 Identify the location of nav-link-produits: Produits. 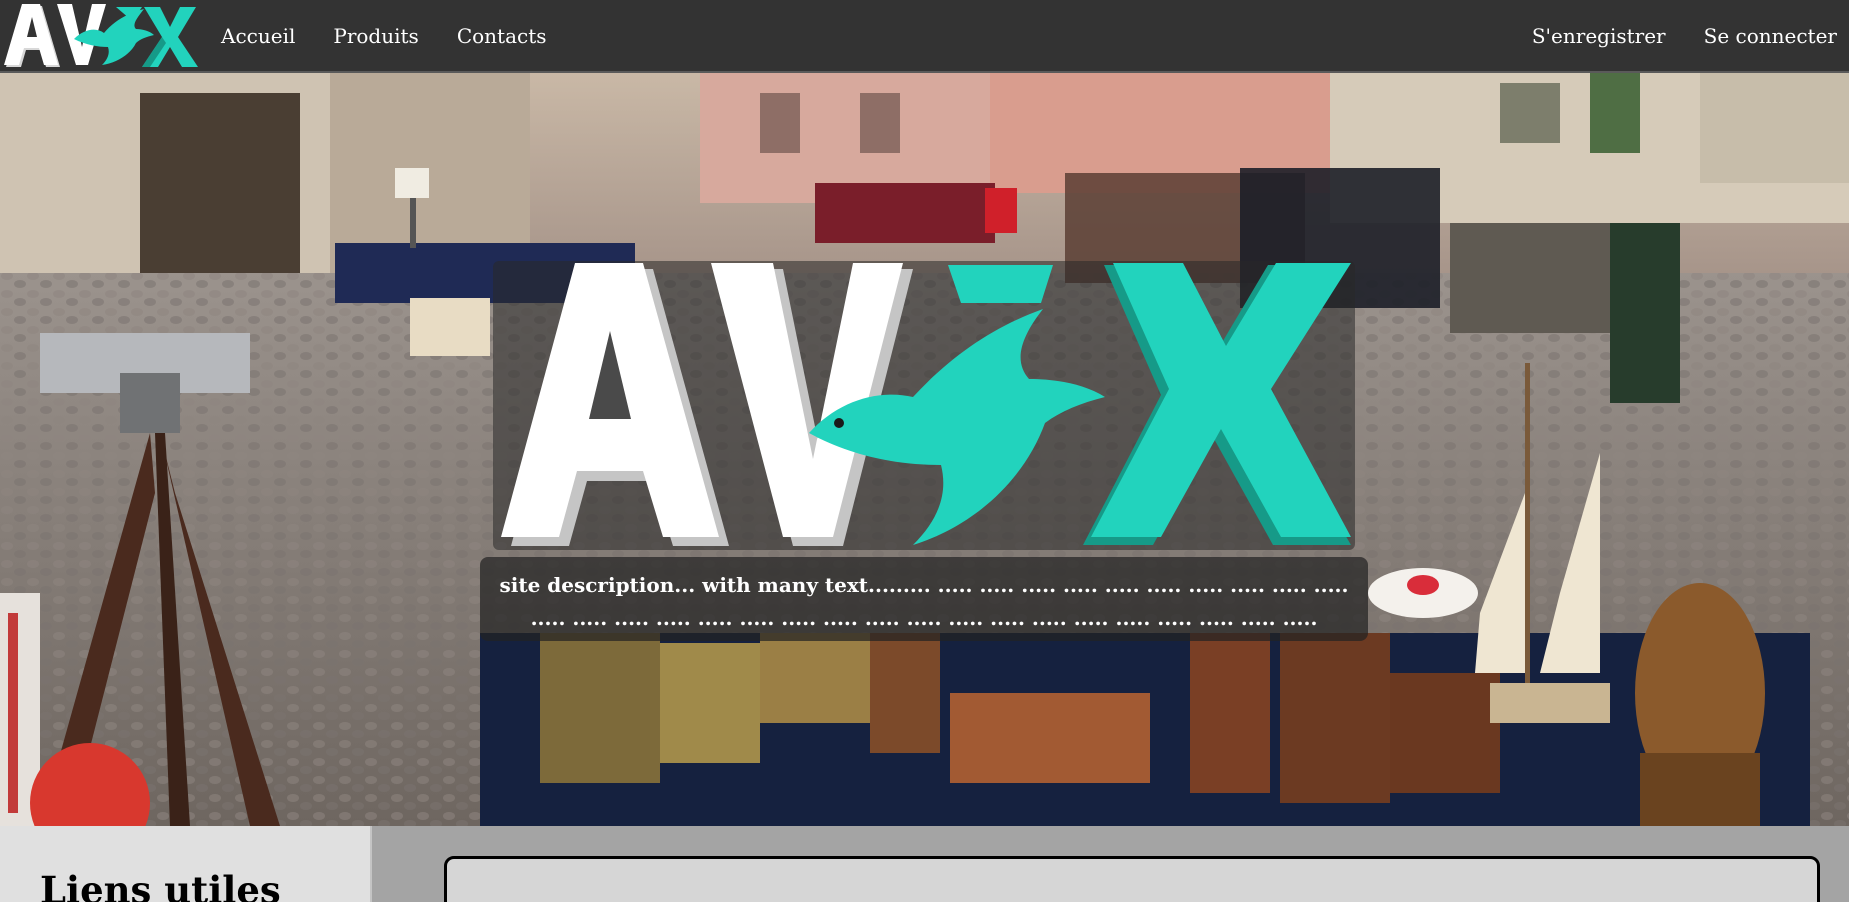
(375, 36).